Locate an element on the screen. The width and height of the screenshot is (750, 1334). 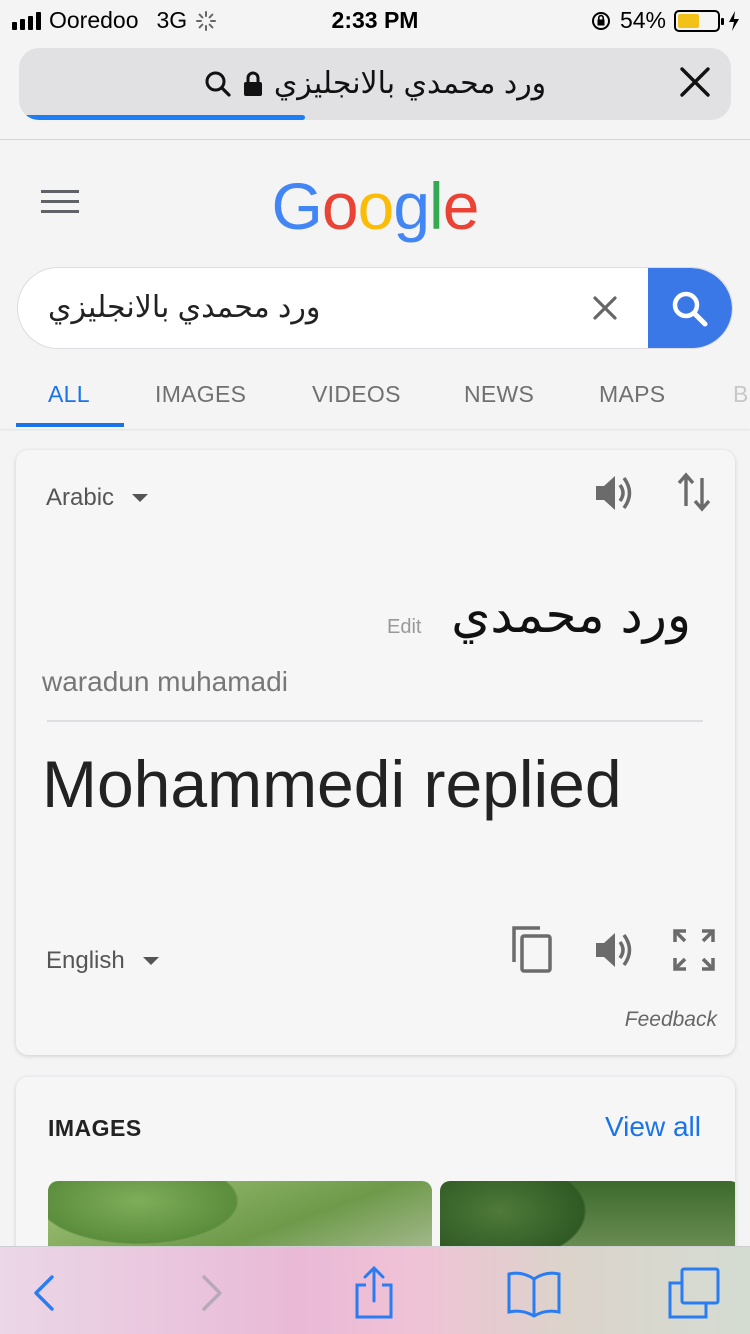
forward-arrow-icon is located at coordinates (212, 1293).